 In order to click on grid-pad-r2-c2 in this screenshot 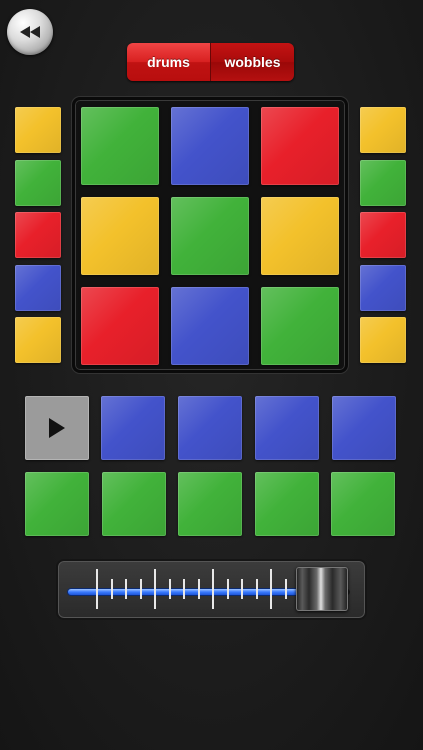, I will do `click(210, 236)`.